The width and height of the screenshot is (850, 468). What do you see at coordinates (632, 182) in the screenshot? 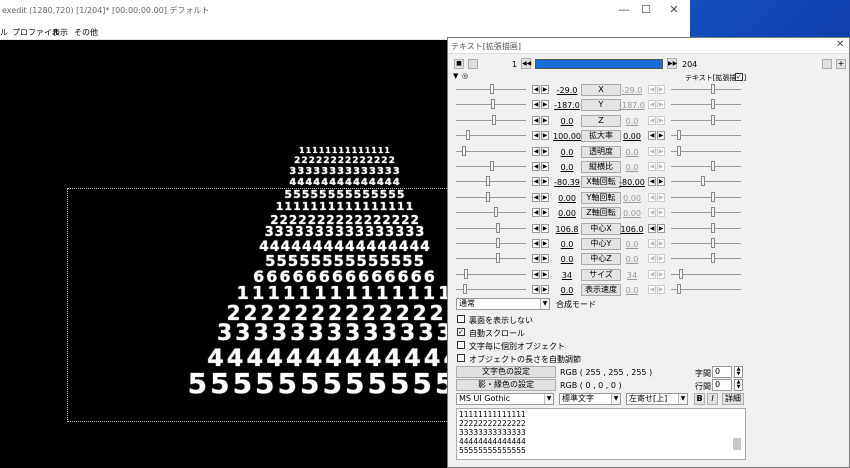
I see `param-value-end: -80.00` at bounding box center [632, 182].